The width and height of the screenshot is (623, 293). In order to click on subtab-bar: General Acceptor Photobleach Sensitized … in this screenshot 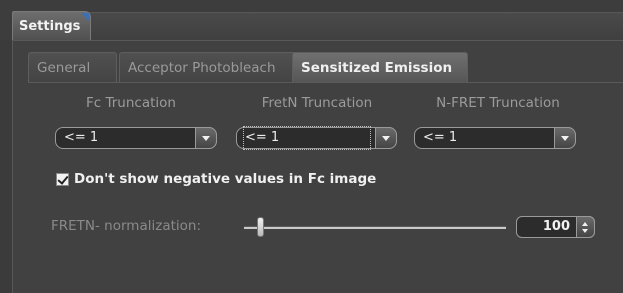, I will do `click(325, 67)`.